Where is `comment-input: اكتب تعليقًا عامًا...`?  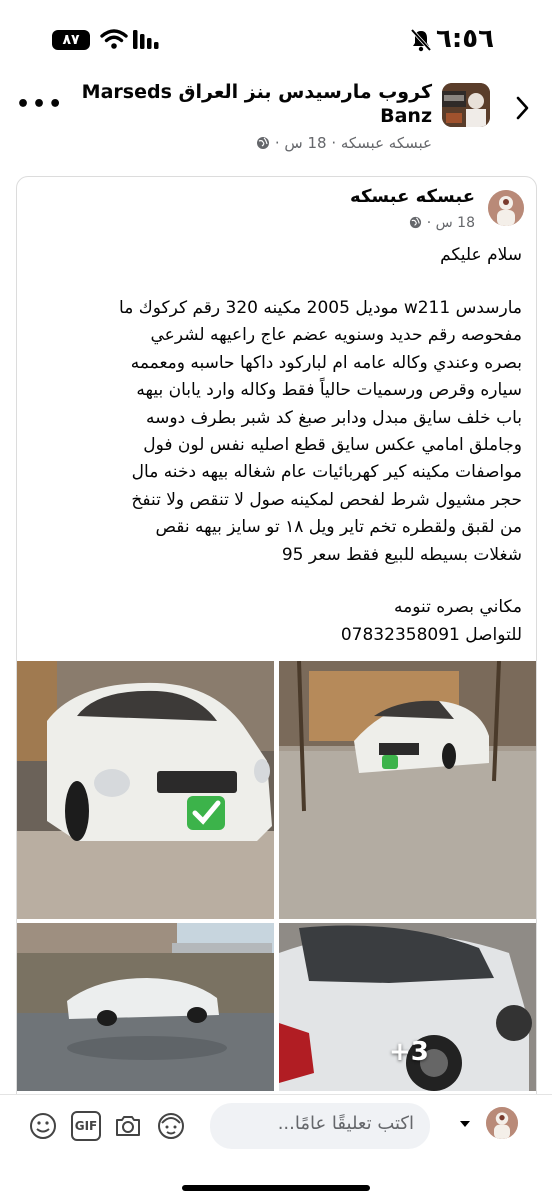
comment-input: اكتب تعليقًا عامًا... is located at coordinates (320, 1126).